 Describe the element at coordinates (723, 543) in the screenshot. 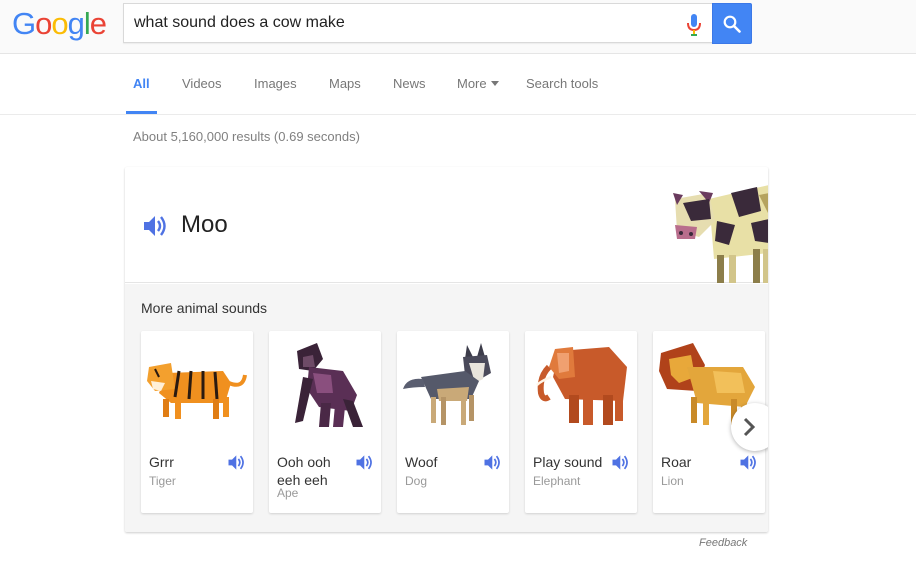

I see `feedback-link: Feedback` at that location.